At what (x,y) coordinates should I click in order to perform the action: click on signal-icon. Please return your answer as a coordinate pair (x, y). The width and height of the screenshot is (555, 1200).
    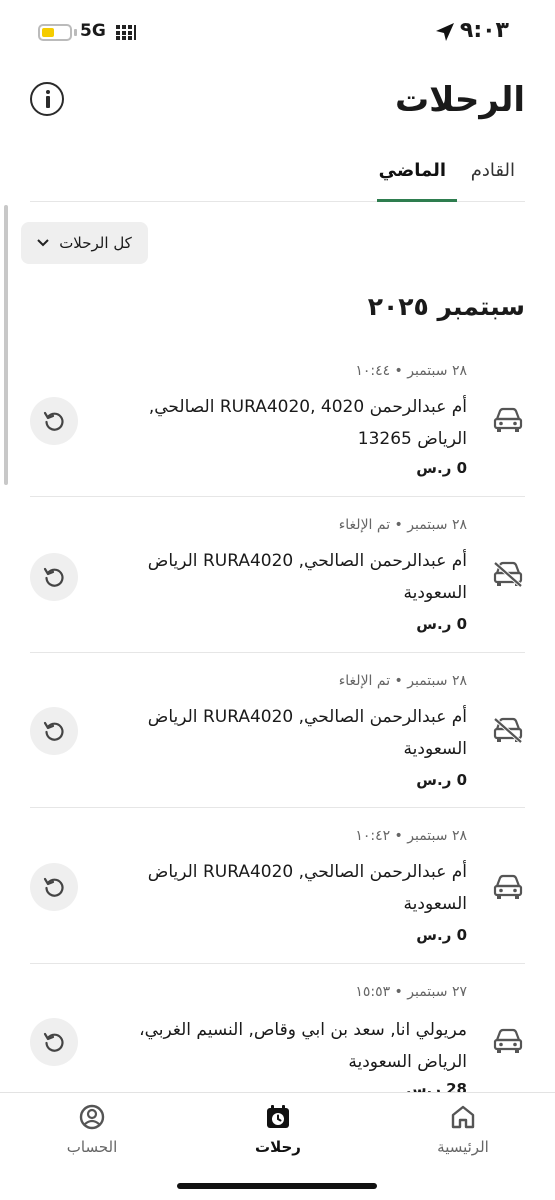
    Looking at the image, I should click on (126, 32).